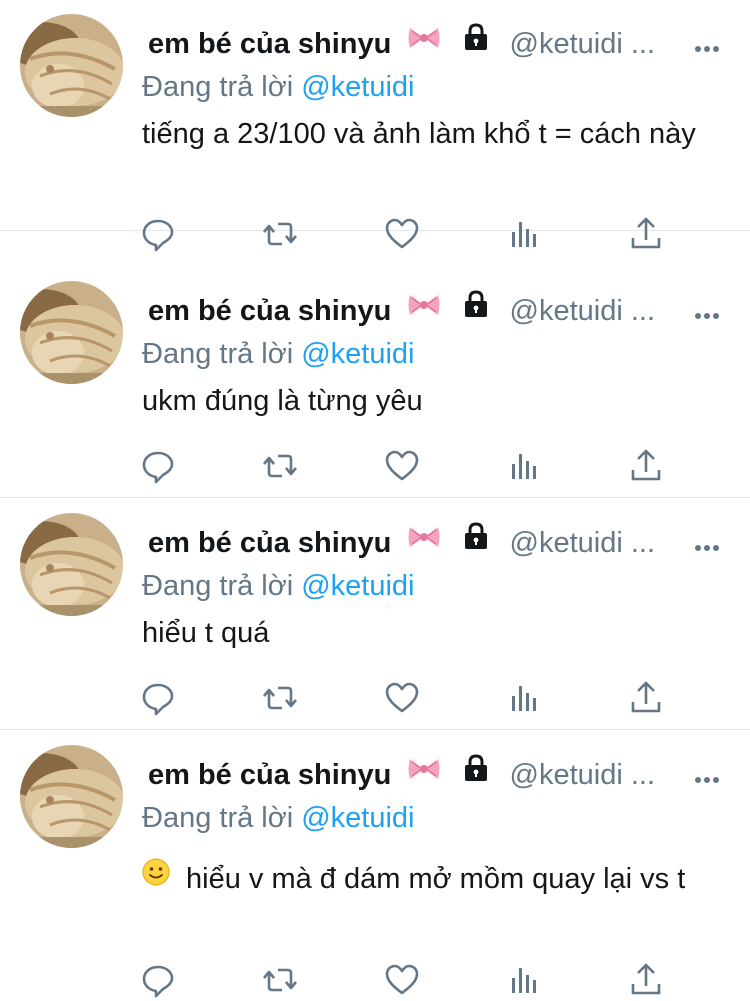  What do you see at coordinates (156, 877) in the screenshot?
I see `slightly-smiling-face-icon` at bounding box center [156, 877].